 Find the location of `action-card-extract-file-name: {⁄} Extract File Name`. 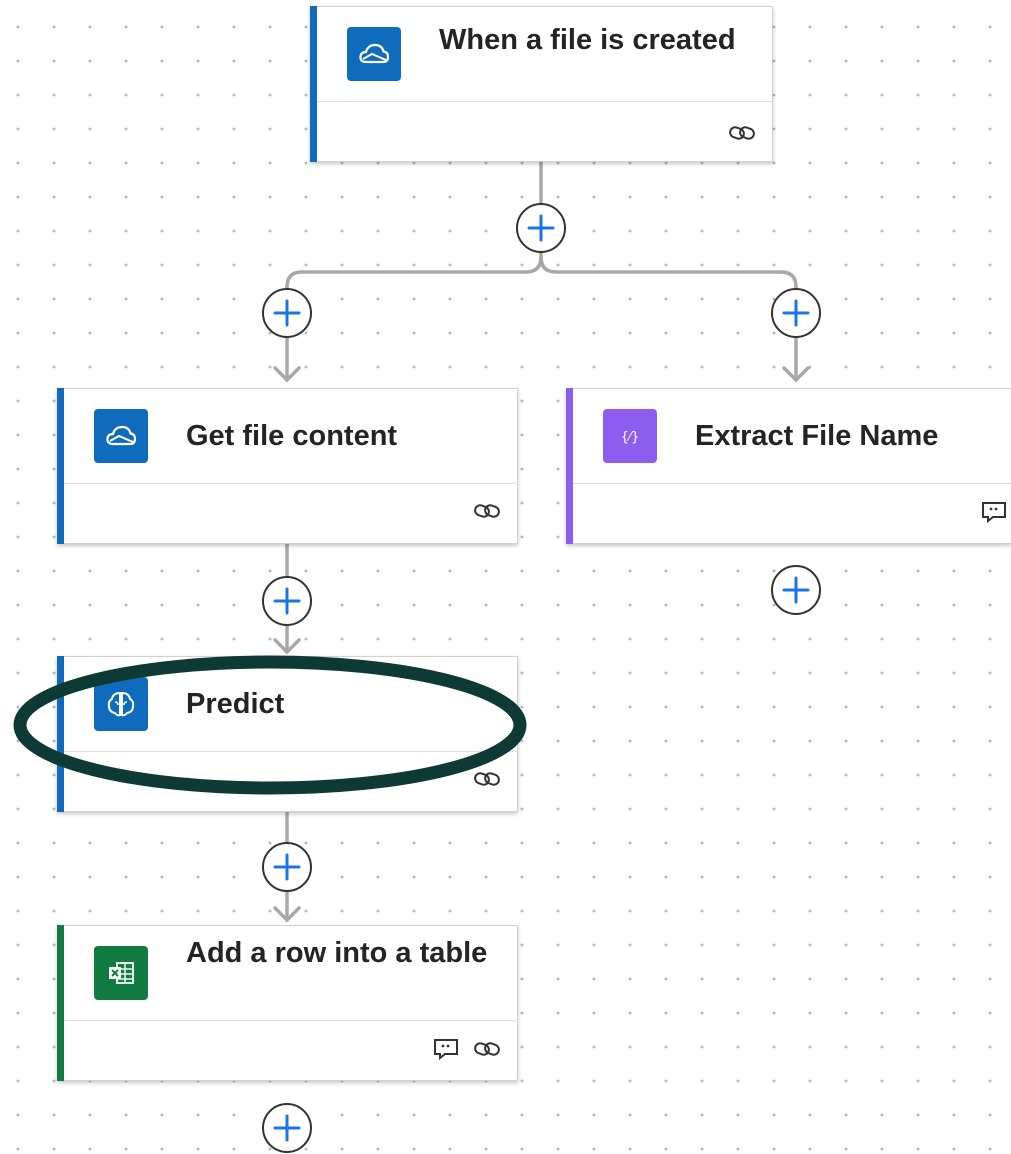

action-card-extract-file-name: {⁄} Extract File Name is located at coordinates (788, 466).